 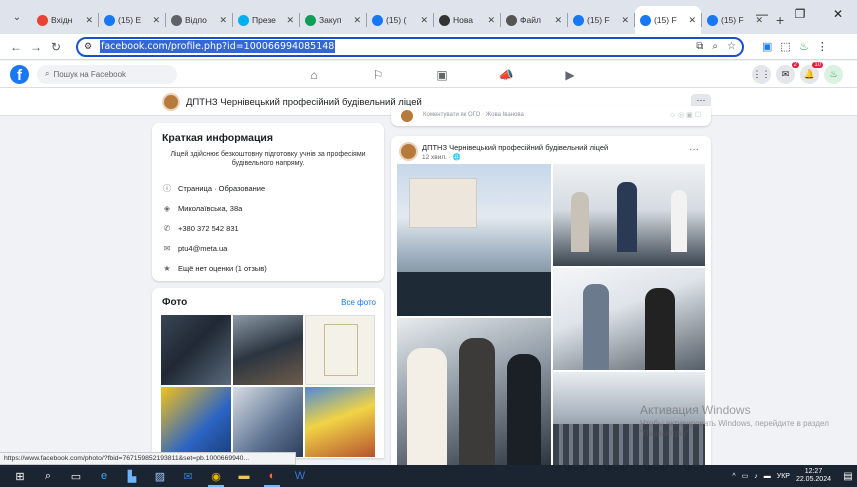 I want to click on notifications-badge: 10, so click(x=817, y=65).